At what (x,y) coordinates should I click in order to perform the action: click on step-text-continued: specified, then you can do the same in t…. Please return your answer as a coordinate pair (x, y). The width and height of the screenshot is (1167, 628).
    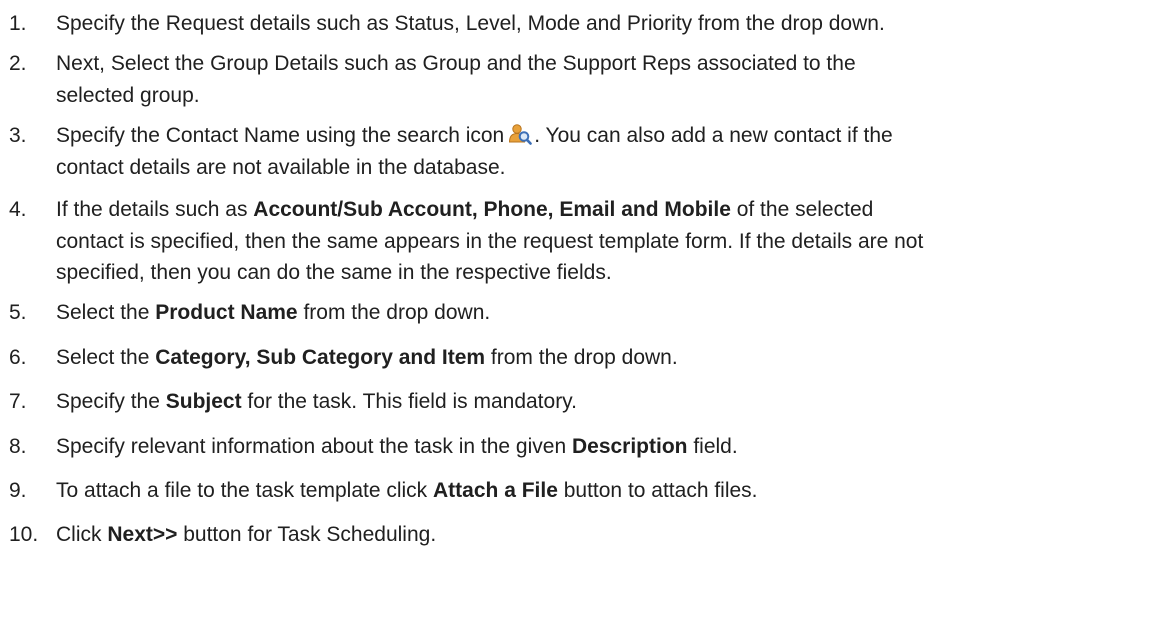
    Looking at the image, I should click on (334, 272).